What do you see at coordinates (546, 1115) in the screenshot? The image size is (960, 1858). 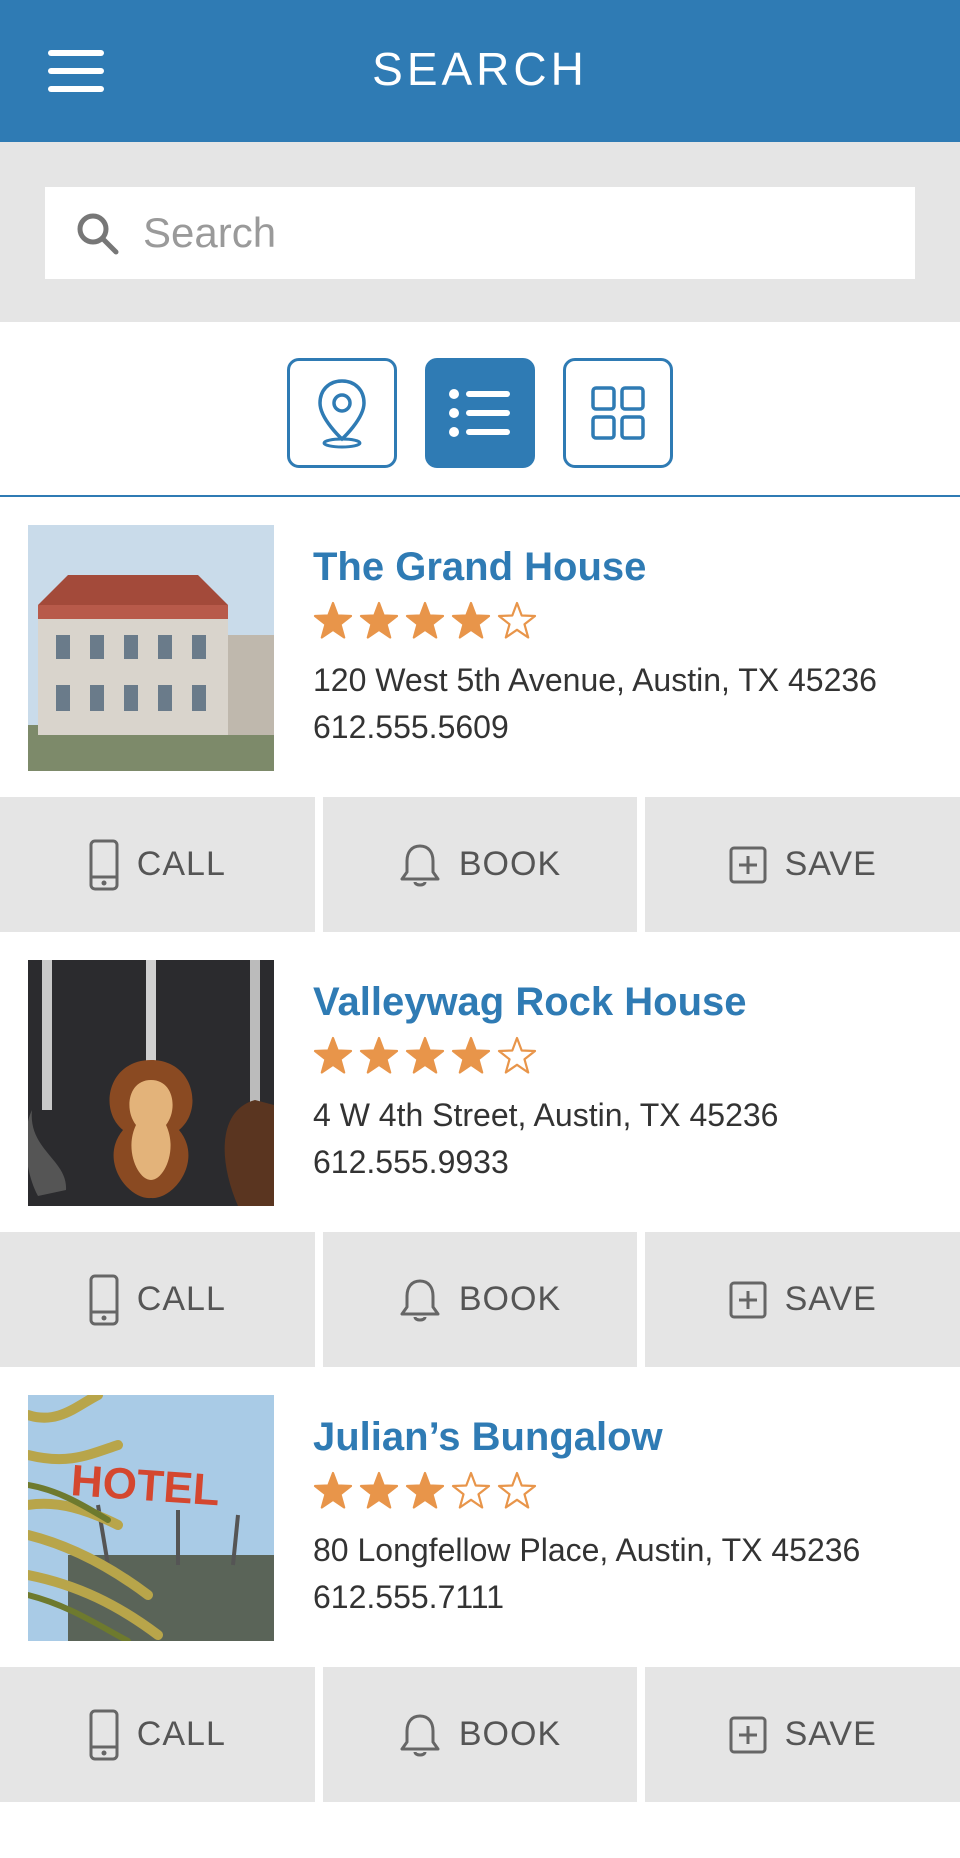 I see `listing-address: 4 W 4th Street, Austin, TX 45236` at bounding box center [546, 1115].